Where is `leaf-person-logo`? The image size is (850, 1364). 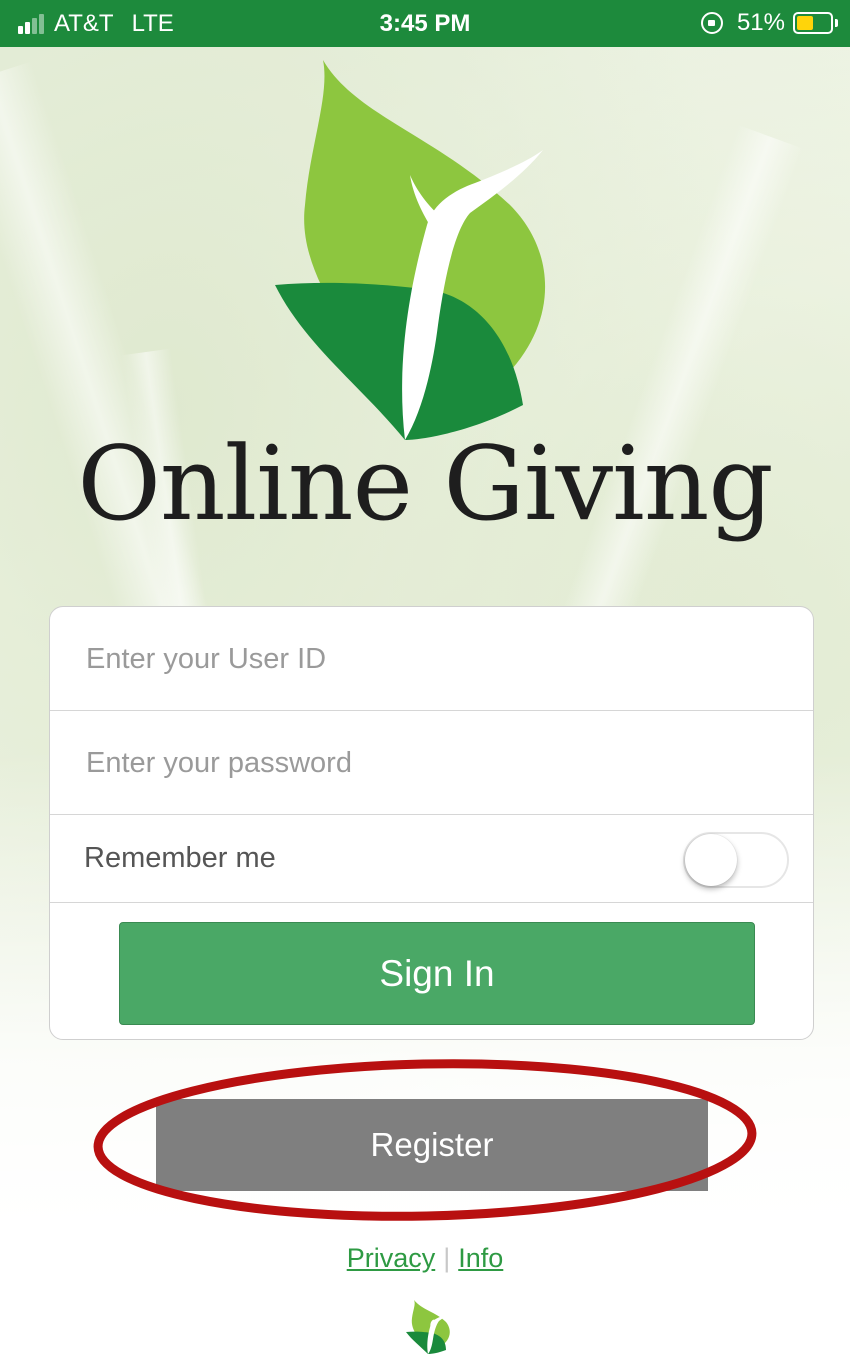 leaf-person-logo is located at coordinates (410, 250).